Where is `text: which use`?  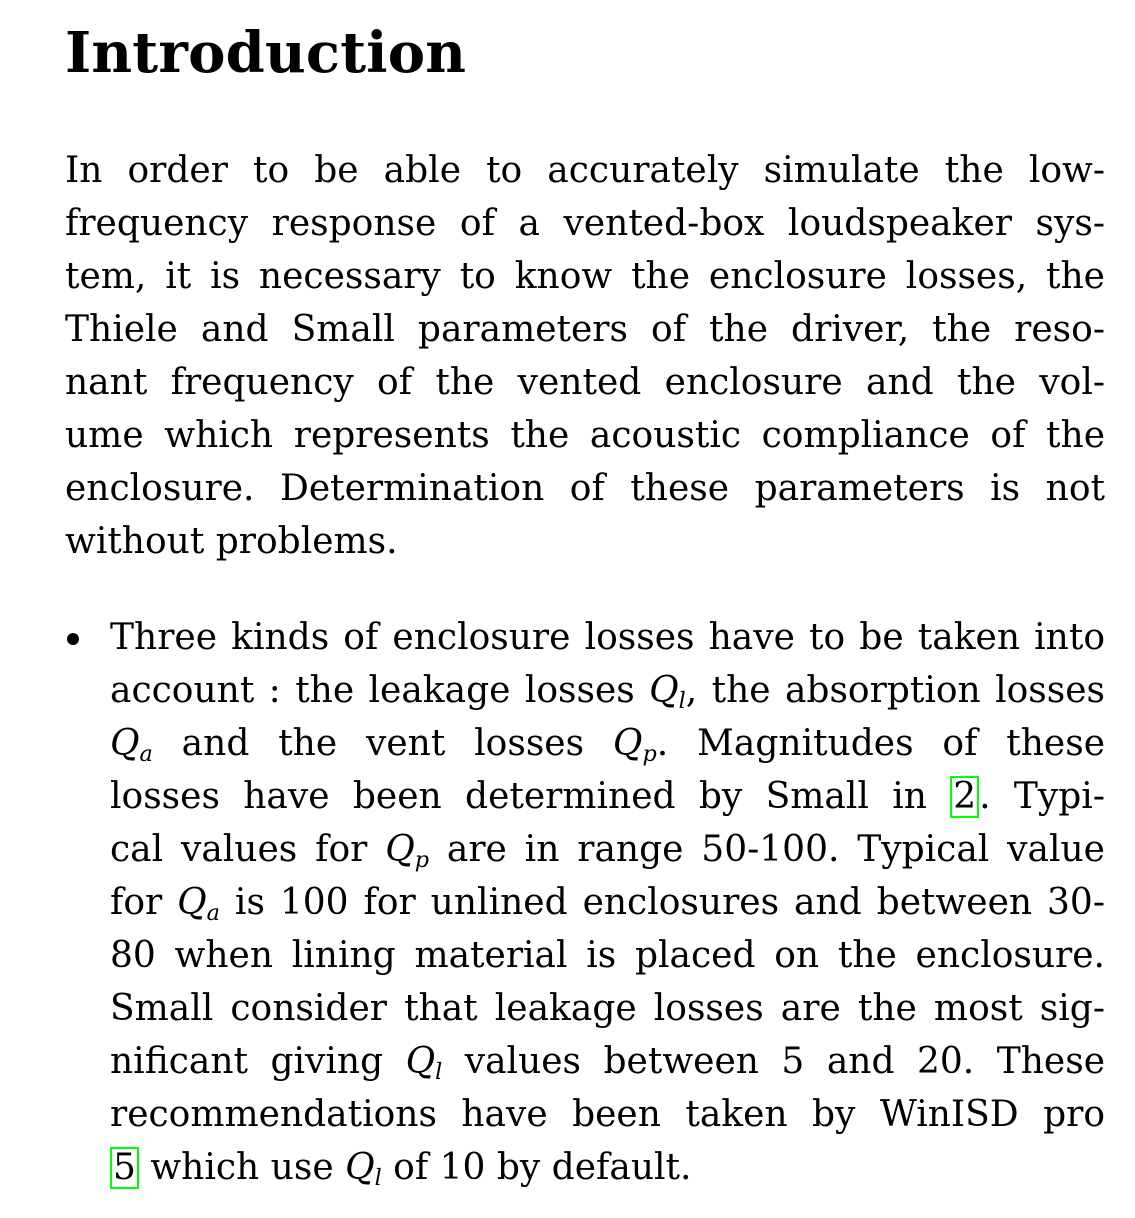 text: which use is located at coordinates (242, 1167).